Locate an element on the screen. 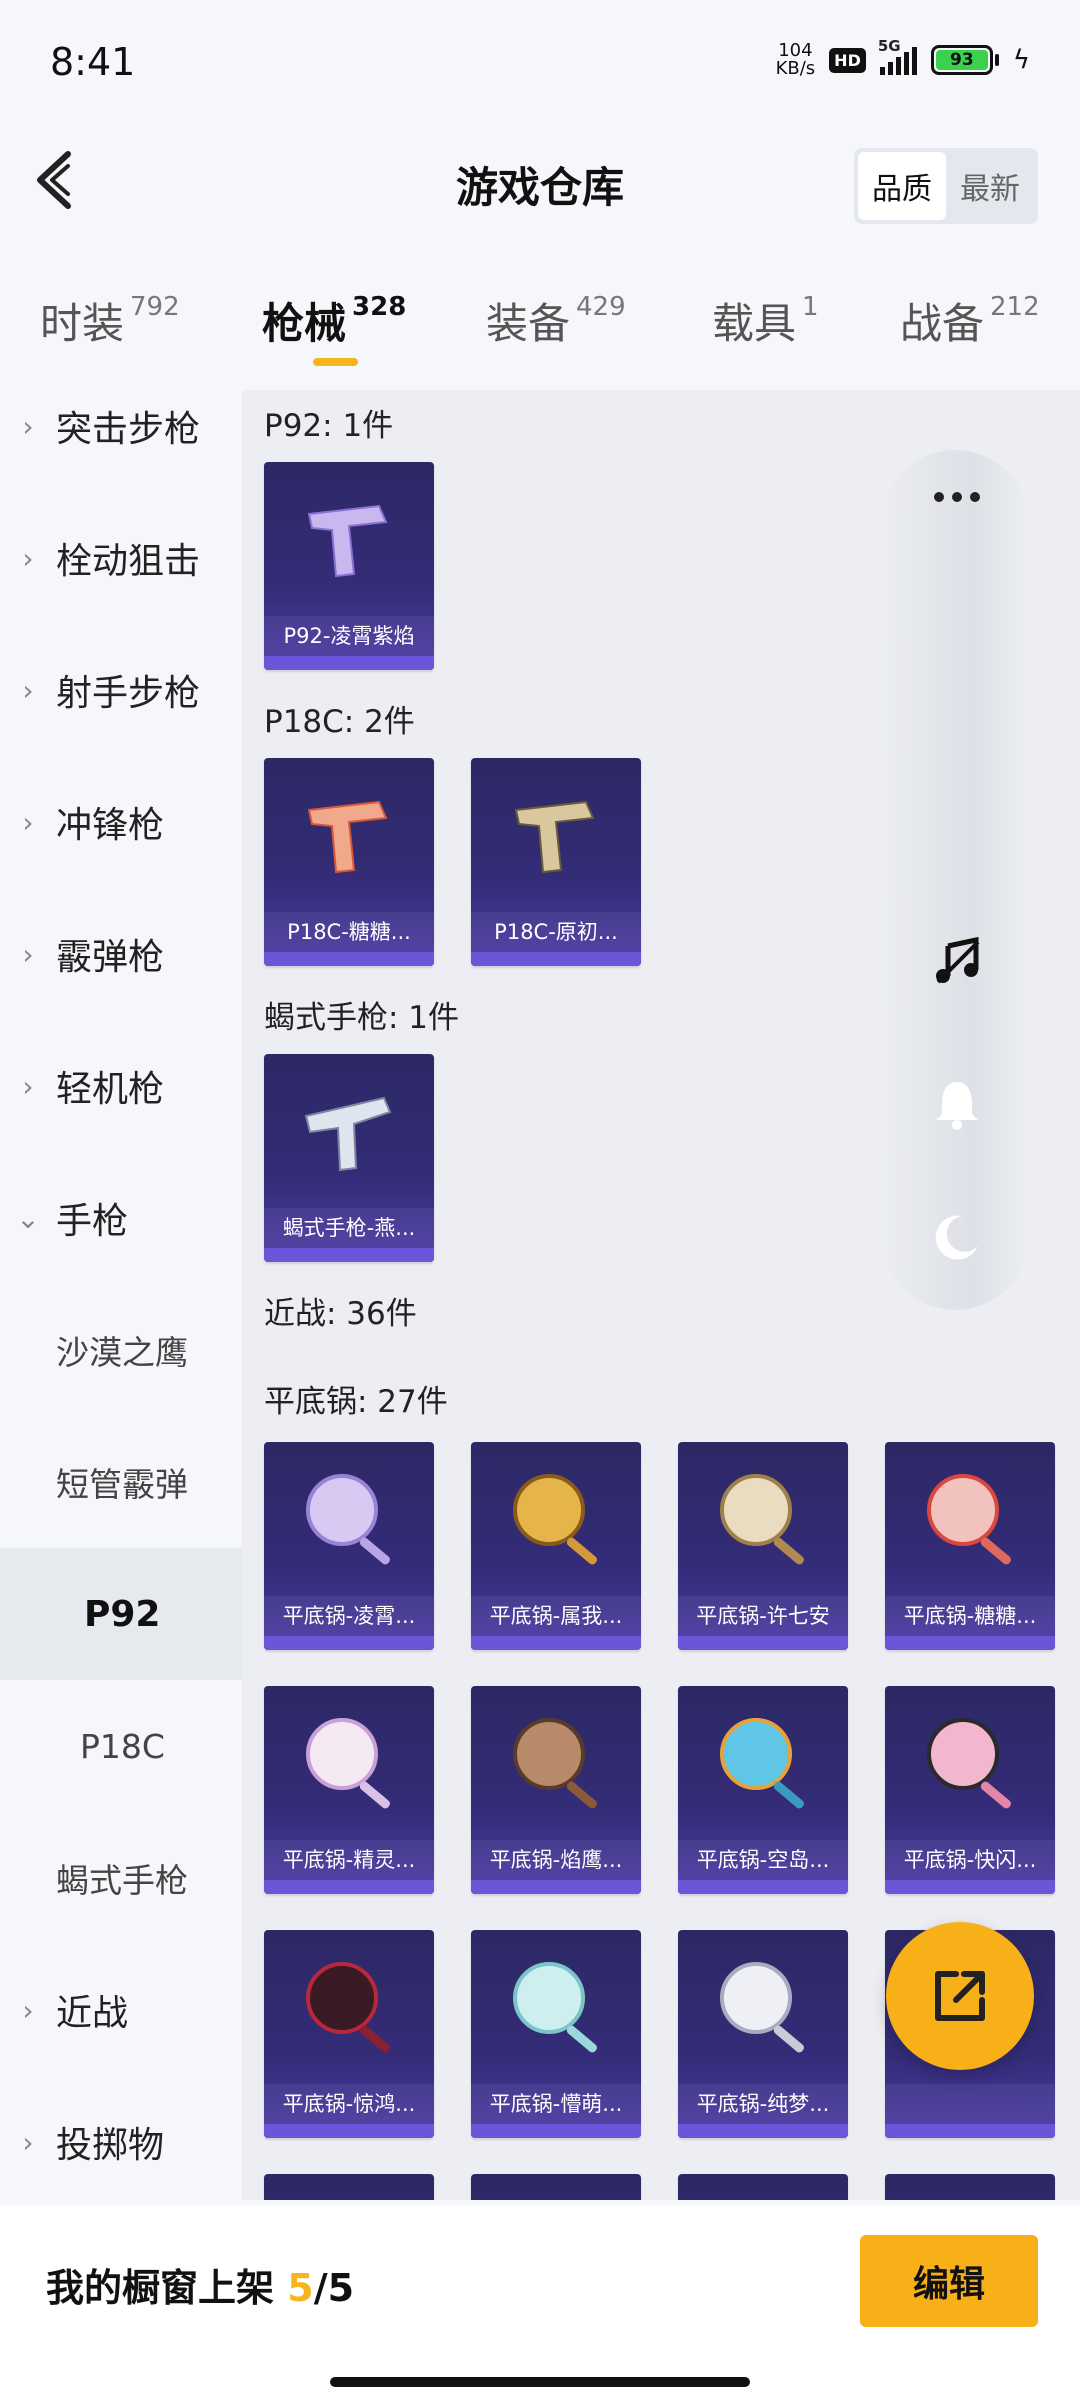  tab-guns: 枪械 328 is located at coordinates (334, 335).